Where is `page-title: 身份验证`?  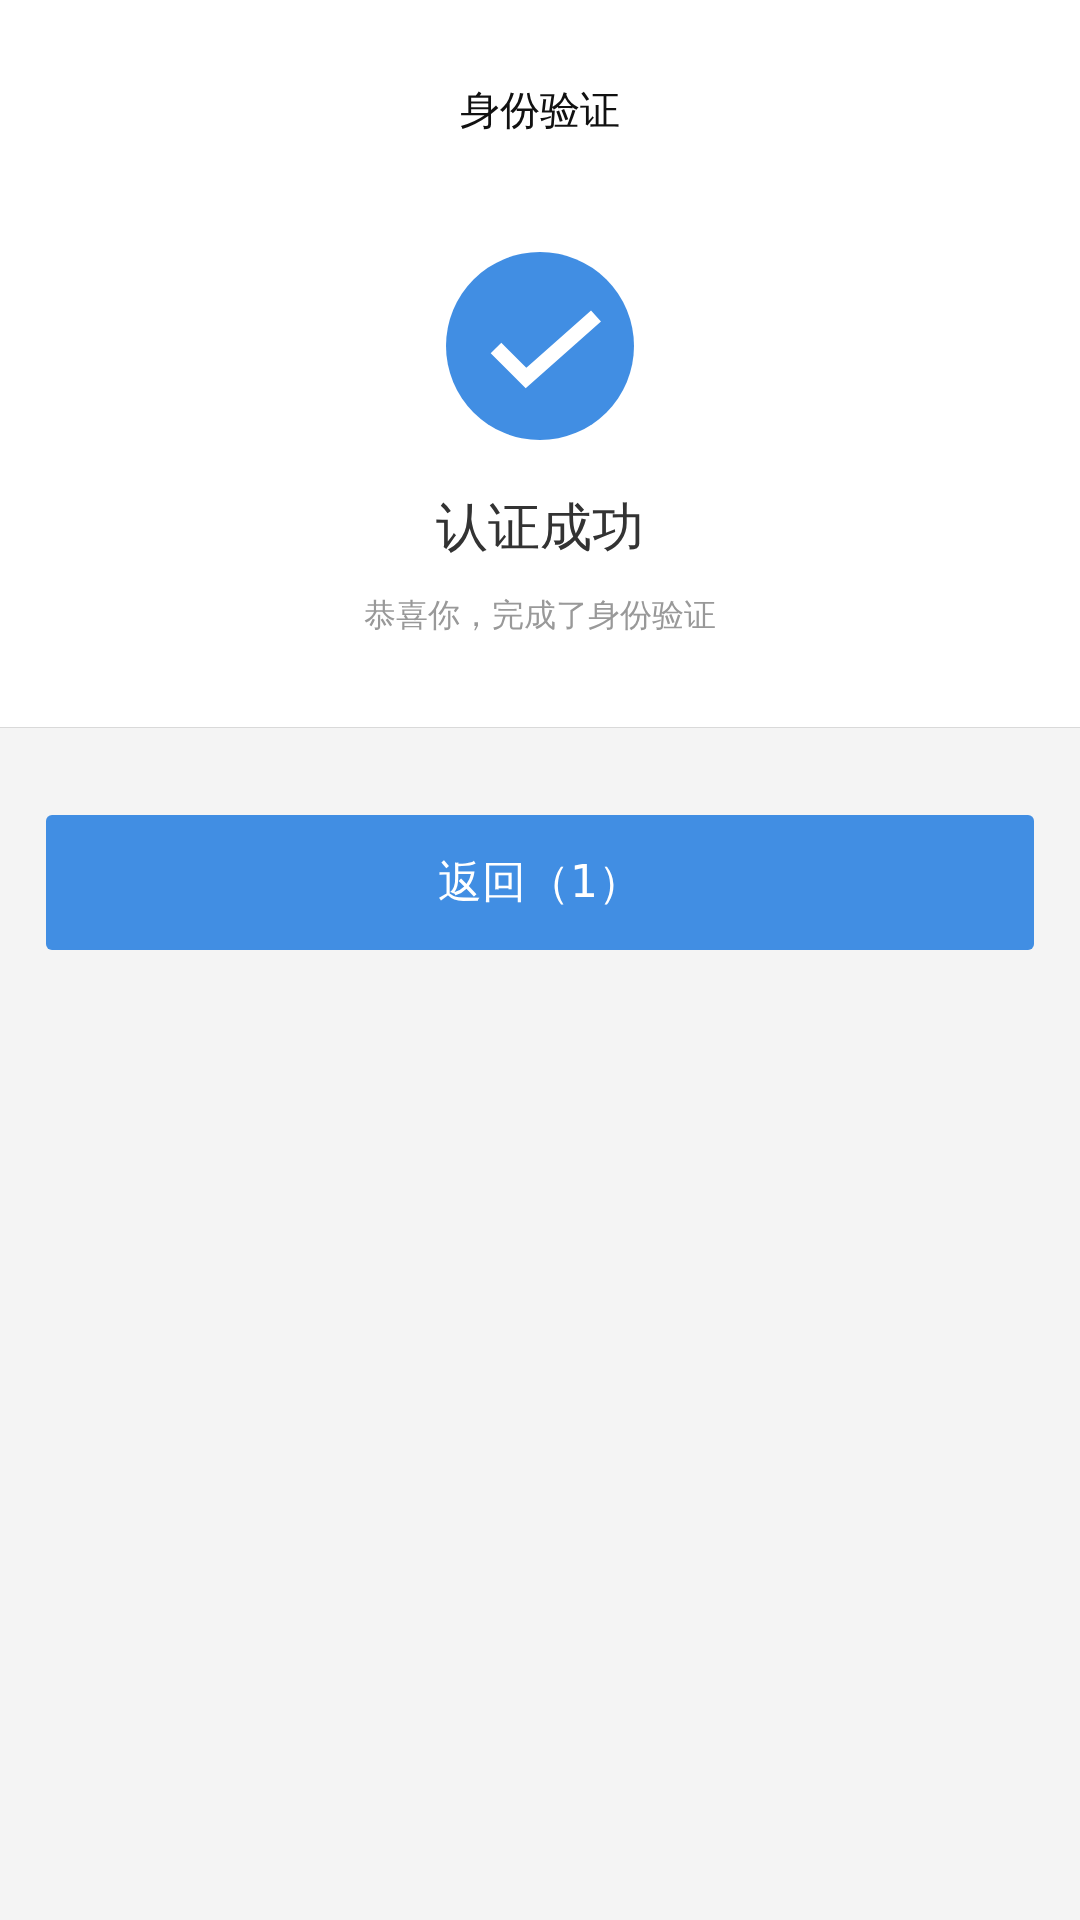
page-title: 身份验证 is located at coordinates (540, 110).